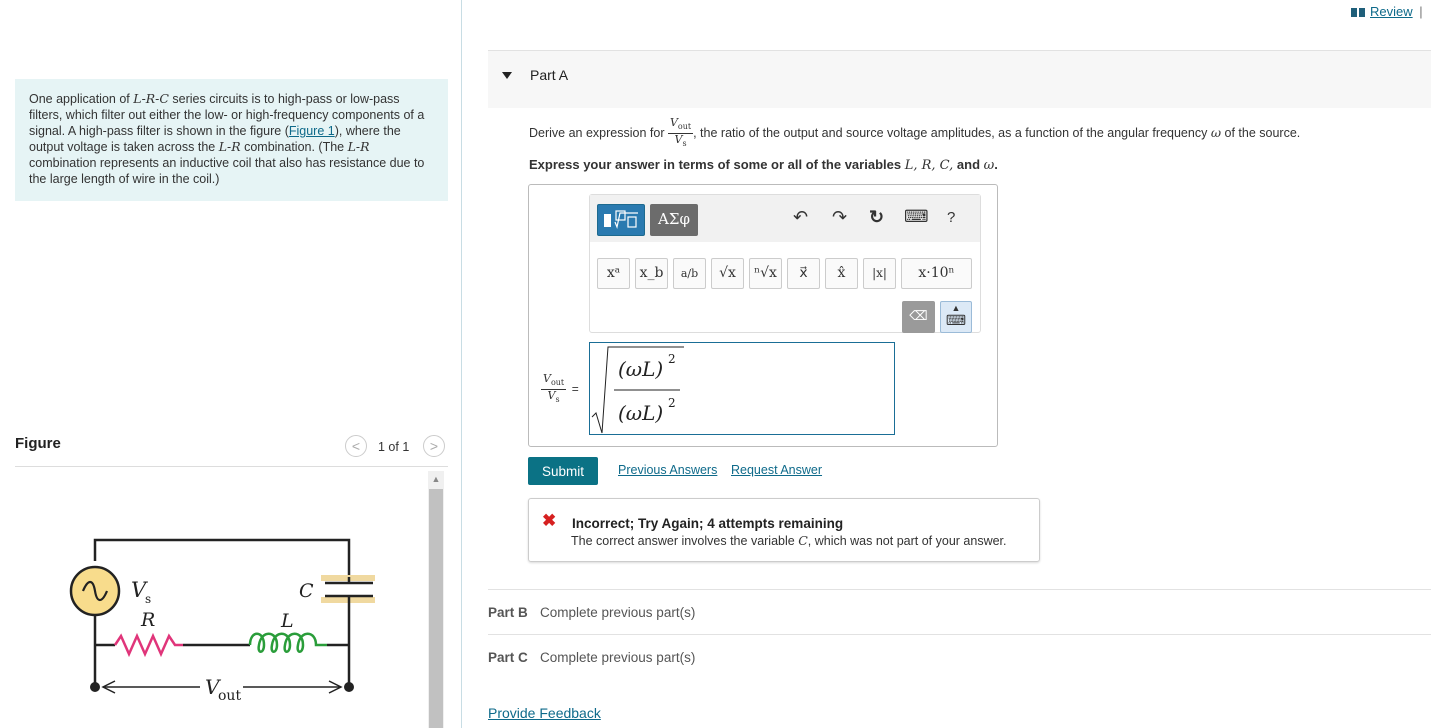 The height and width of the screenshot is (728, 1431). Describe the element at coordinates (563, 471) in the screenshot. I see `submit-button: Submit` at that location.